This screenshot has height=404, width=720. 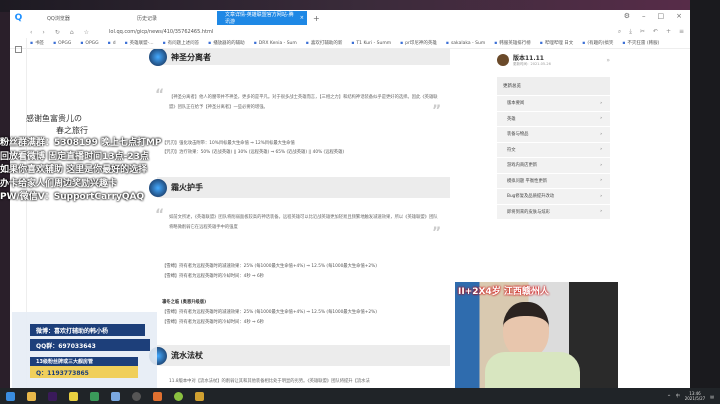 What do you see at coordinates (87, 330) in the screenshot?
I see `weibo-label: 微博：喜欢打辅助的韩小杨` at bounding box center [87, 330].